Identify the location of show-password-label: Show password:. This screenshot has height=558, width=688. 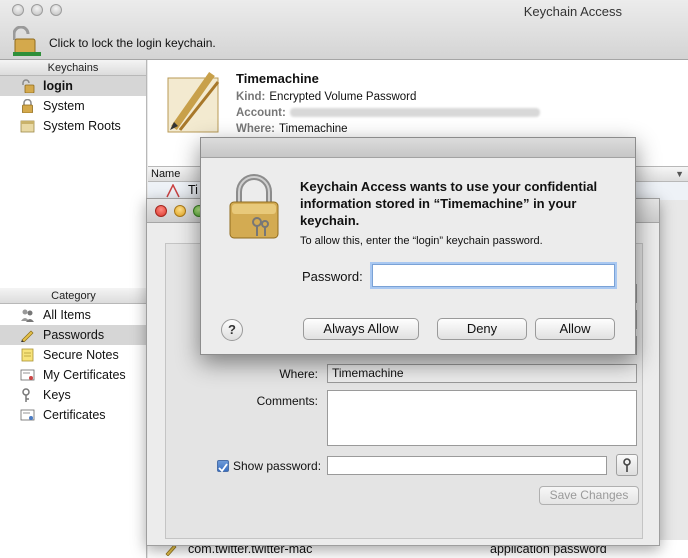
(277, 466).